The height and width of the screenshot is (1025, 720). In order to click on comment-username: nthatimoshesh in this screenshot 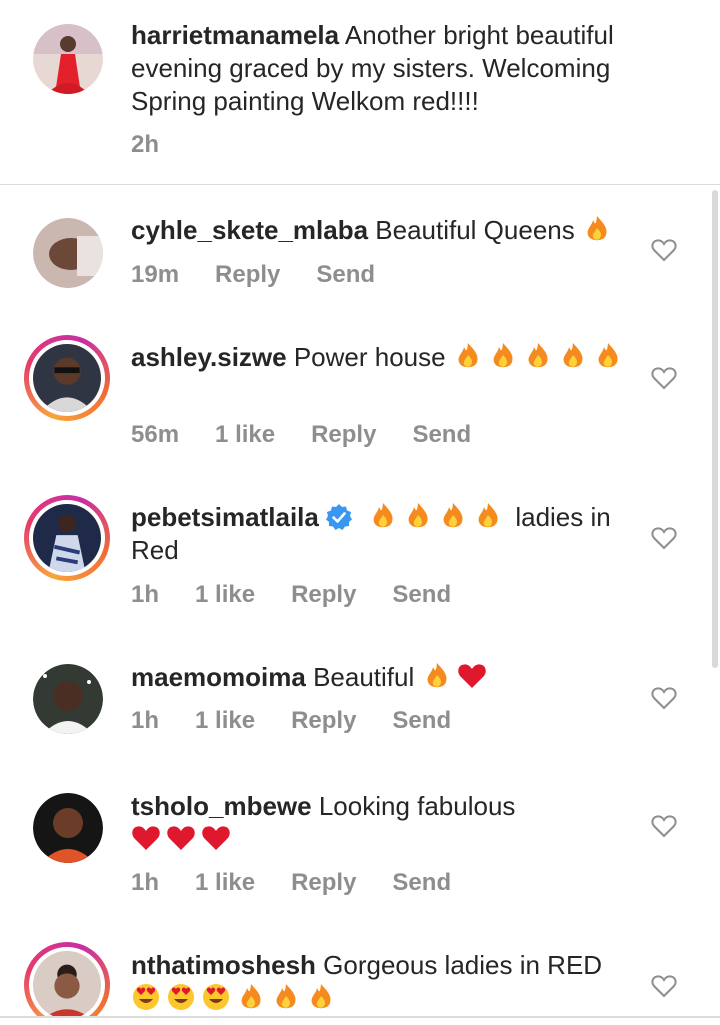, I will do `click(223, 965)`.